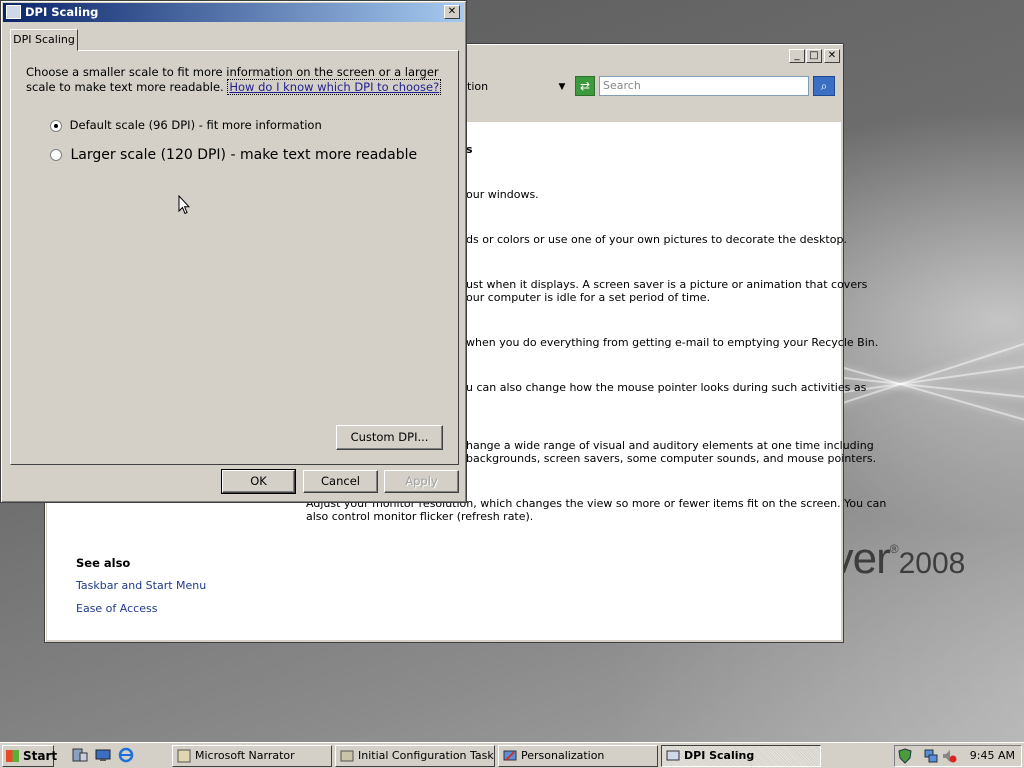 Image resolution: width=1024 pixels, height=768 pixels. Describe the element at coordinates (258, 481) in the screenshot. I see `ok-button: OK` at that location.